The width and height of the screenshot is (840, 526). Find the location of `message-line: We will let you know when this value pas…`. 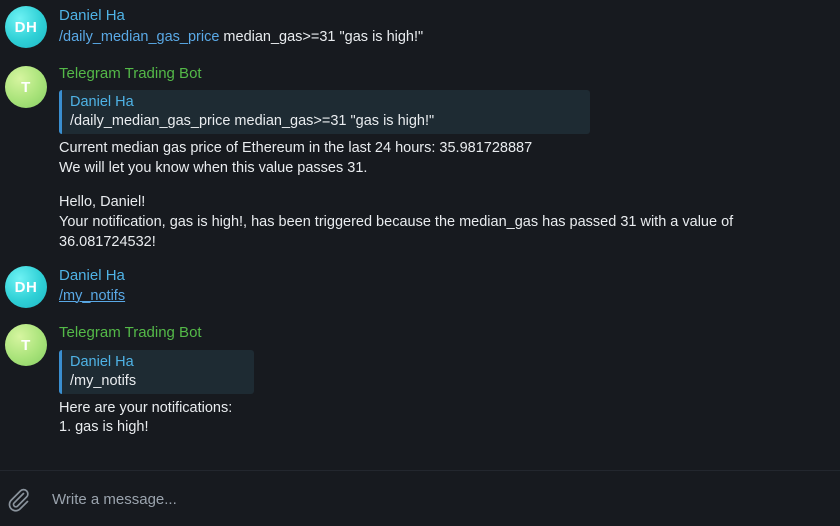

message-line: We will let you know when this value pas… is located at coordinates (213, 168).